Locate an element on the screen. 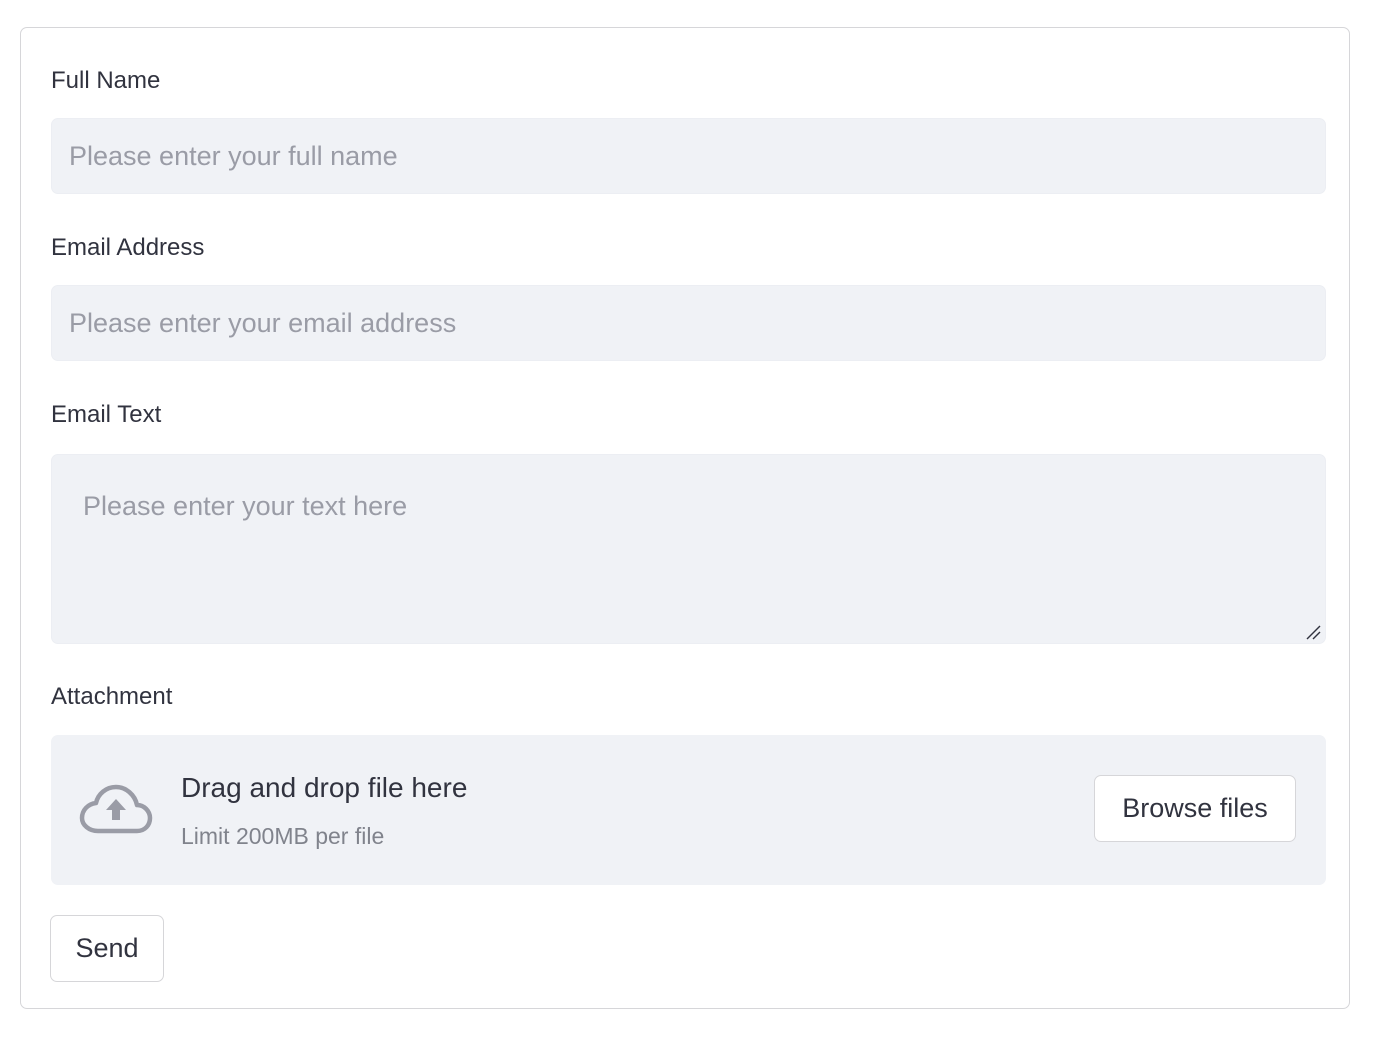 The width and height of the screenshot is (1400, 1047). email-address-input is located at coordinates (688, 323).